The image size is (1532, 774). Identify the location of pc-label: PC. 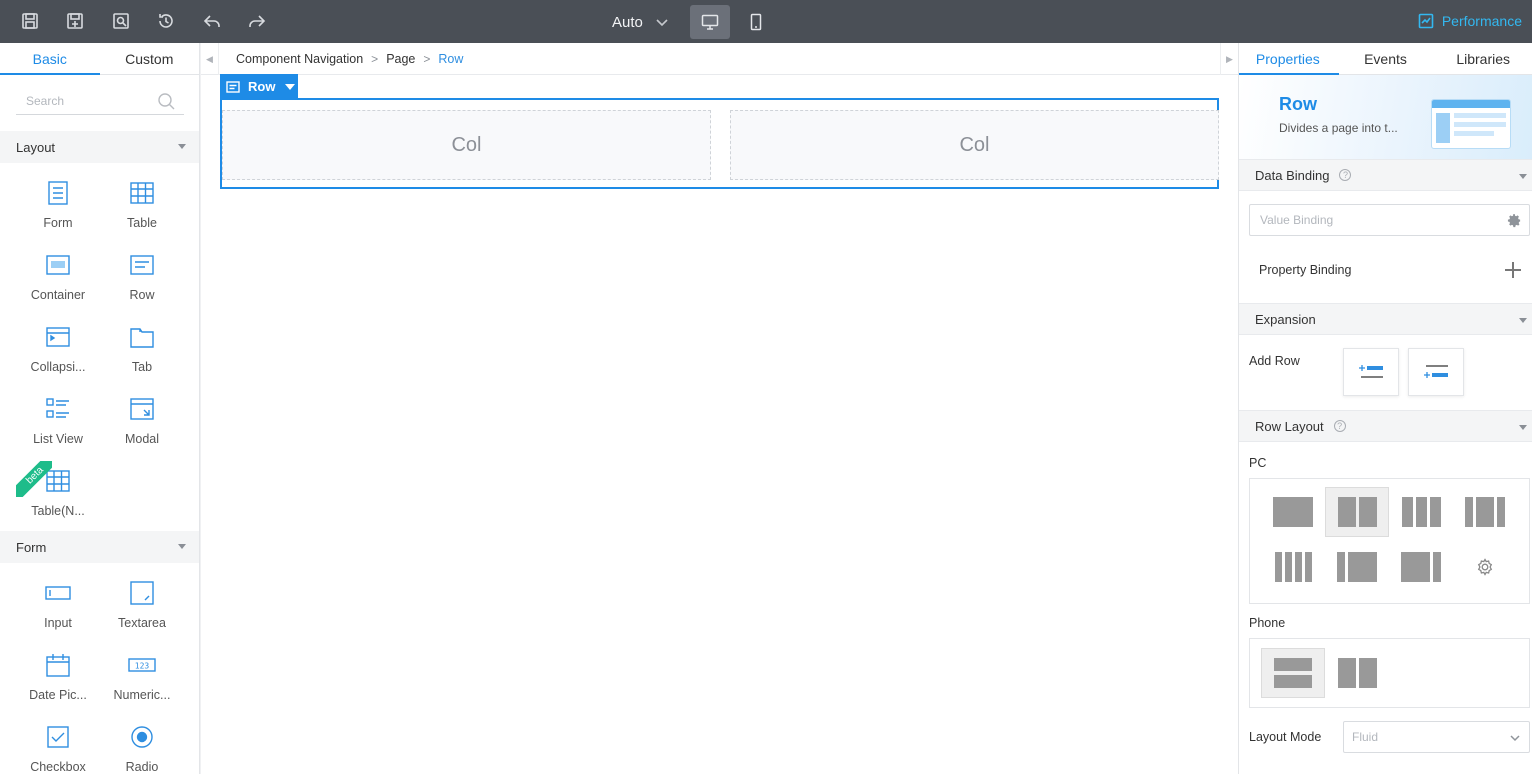
(1258, 463).